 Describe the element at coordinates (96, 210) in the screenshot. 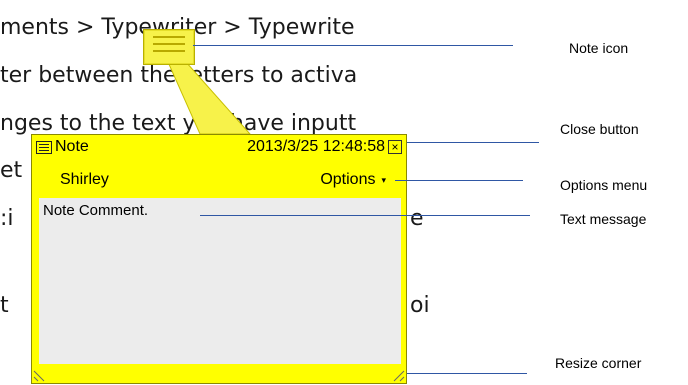

I see `note-comment: Note Comment.` at that location.